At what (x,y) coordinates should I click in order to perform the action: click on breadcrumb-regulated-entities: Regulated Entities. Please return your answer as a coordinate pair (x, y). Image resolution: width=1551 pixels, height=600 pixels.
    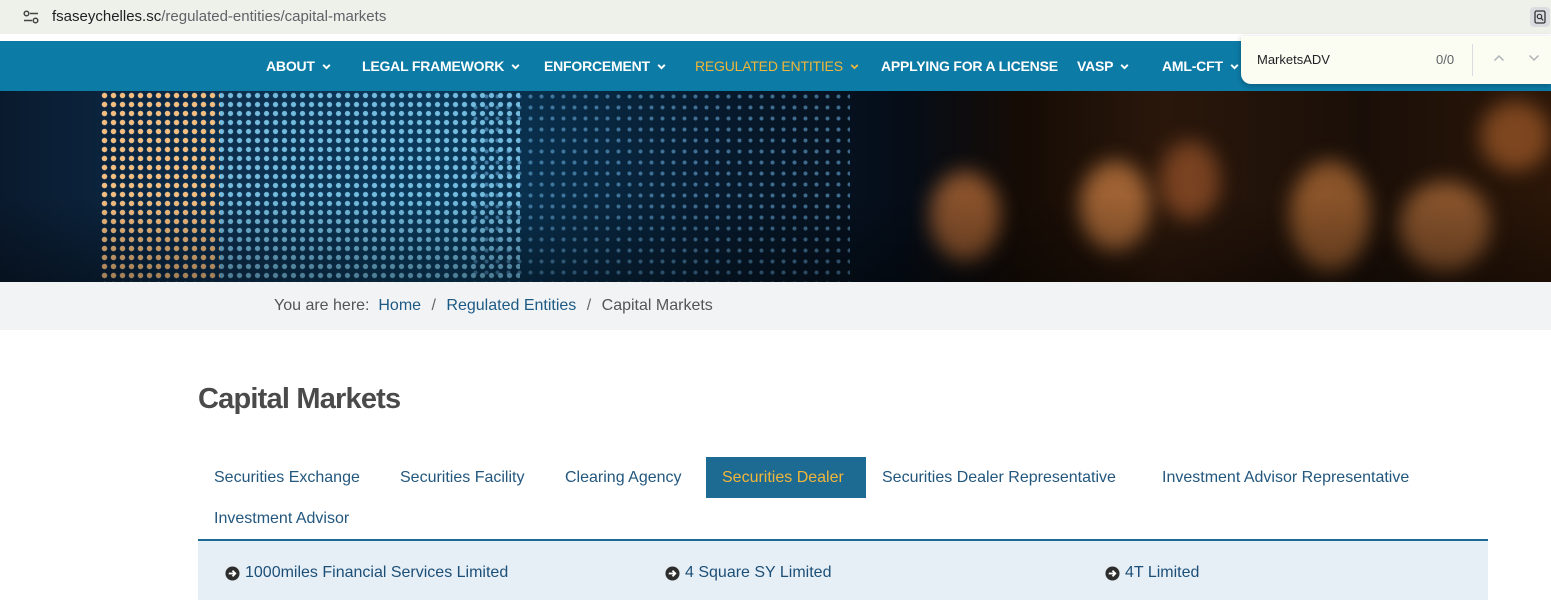
    Looking at the image, I should click on (511, 305).